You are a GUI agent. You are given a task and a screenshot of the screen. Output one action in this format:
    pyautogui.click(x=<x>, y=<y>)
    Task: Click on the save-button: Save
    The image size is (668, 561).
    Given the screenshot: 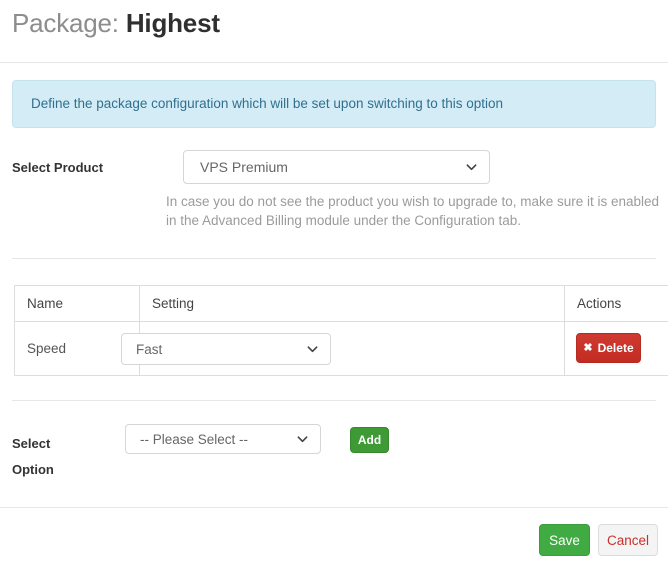 What is the action you would take?
    pyautogui.click(x=564, y=540)
    